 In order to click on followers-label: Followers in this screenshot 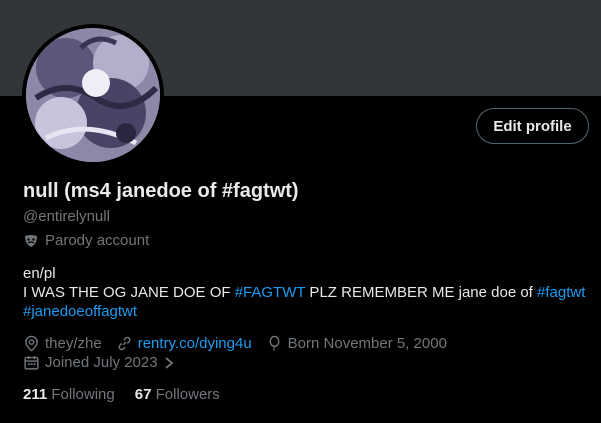, I will do `click(187, 394)`.